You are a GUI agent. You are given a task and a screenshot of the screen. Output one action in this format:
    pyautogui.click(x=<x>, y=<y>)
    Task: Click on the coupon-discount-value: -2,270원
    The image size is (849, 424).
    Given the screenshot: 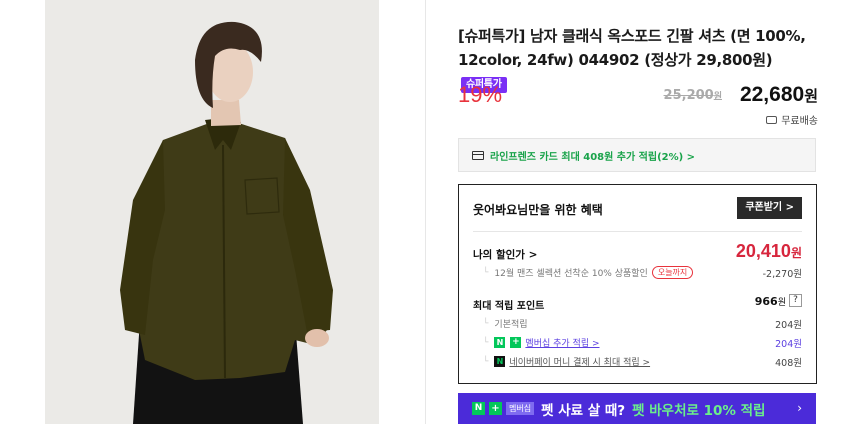 What is the action you would take?
    pyautogui.click(x=782, y=274)
    